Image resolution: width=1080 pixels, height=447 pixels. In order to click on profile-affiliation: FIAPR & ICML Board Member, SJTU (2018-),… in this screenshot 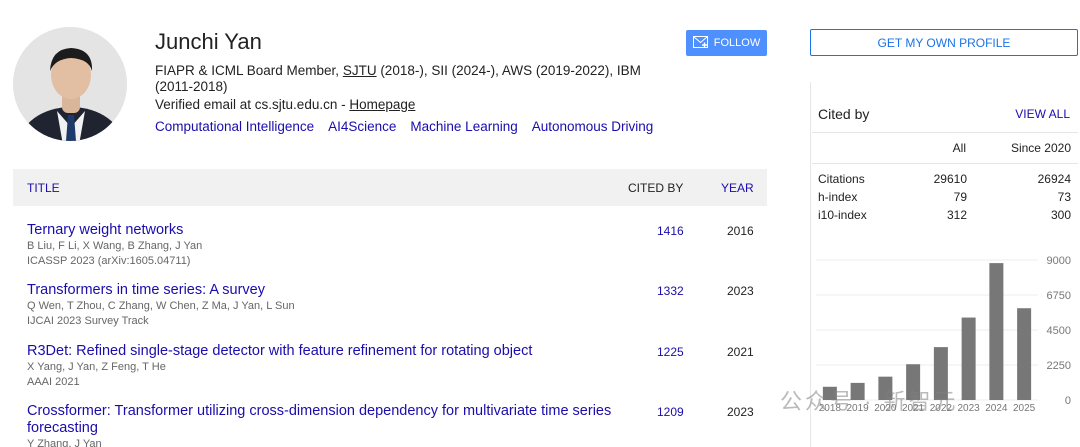, I will do `click(415, 79)`.